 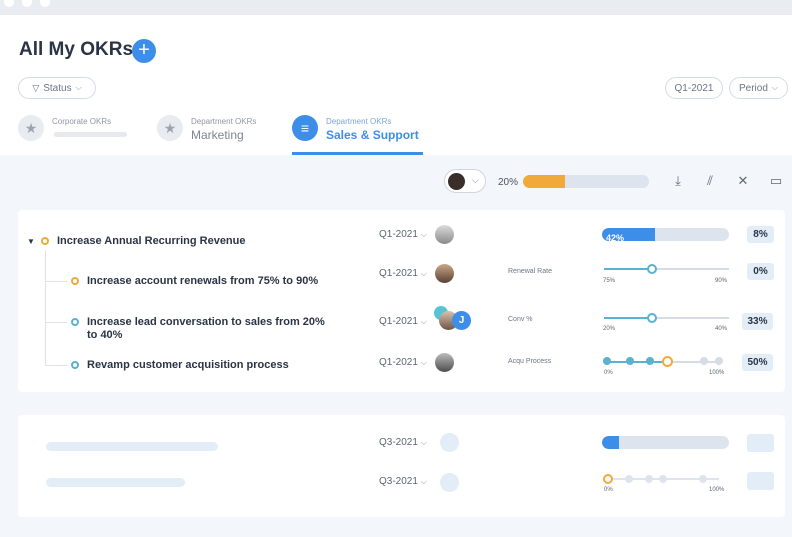 I want to click on add-okr-button: +, so click(x=144, y=51).